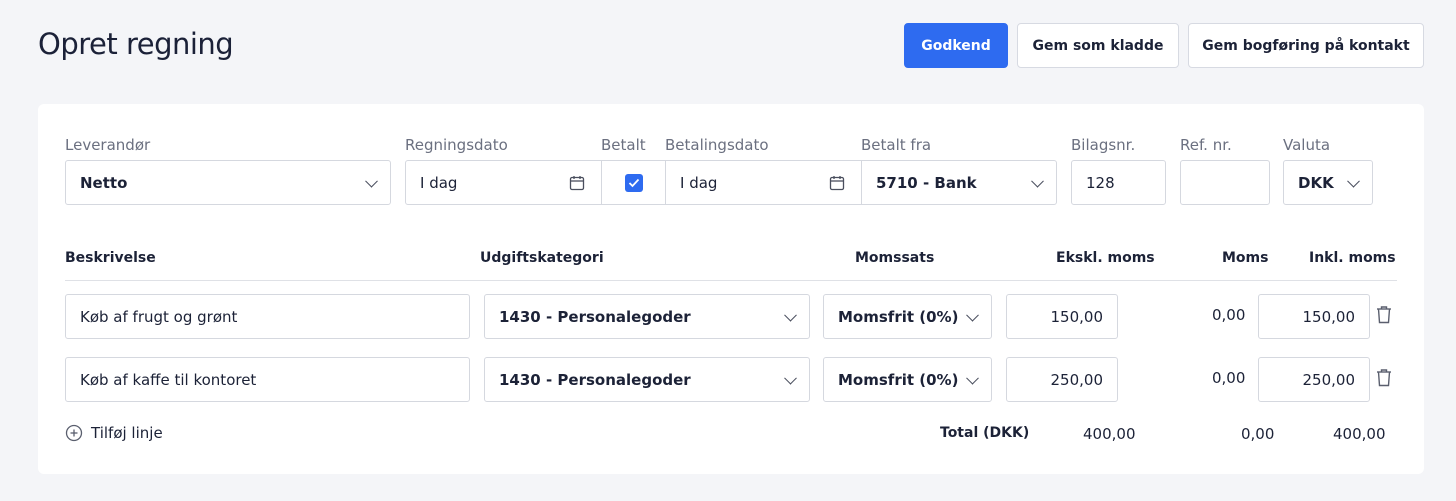  What do you see at coordinates (1103, 145) in the screenshot?
I see `voucher-number-label: Bilagsnr.` at bounding box center [1103, 145].